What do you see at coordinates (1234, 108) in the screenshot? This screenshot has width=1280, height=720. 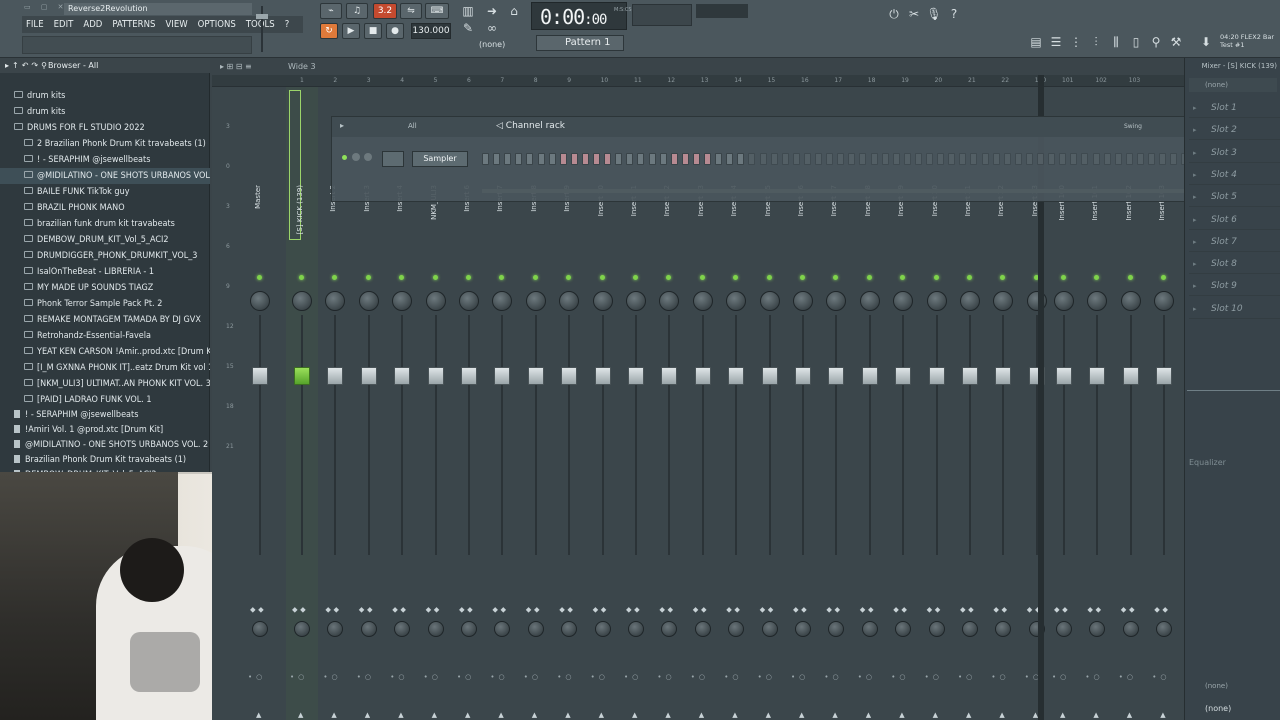 I see `fx-slot: ▸ Slot 1` at bounding box center [1234, 108].